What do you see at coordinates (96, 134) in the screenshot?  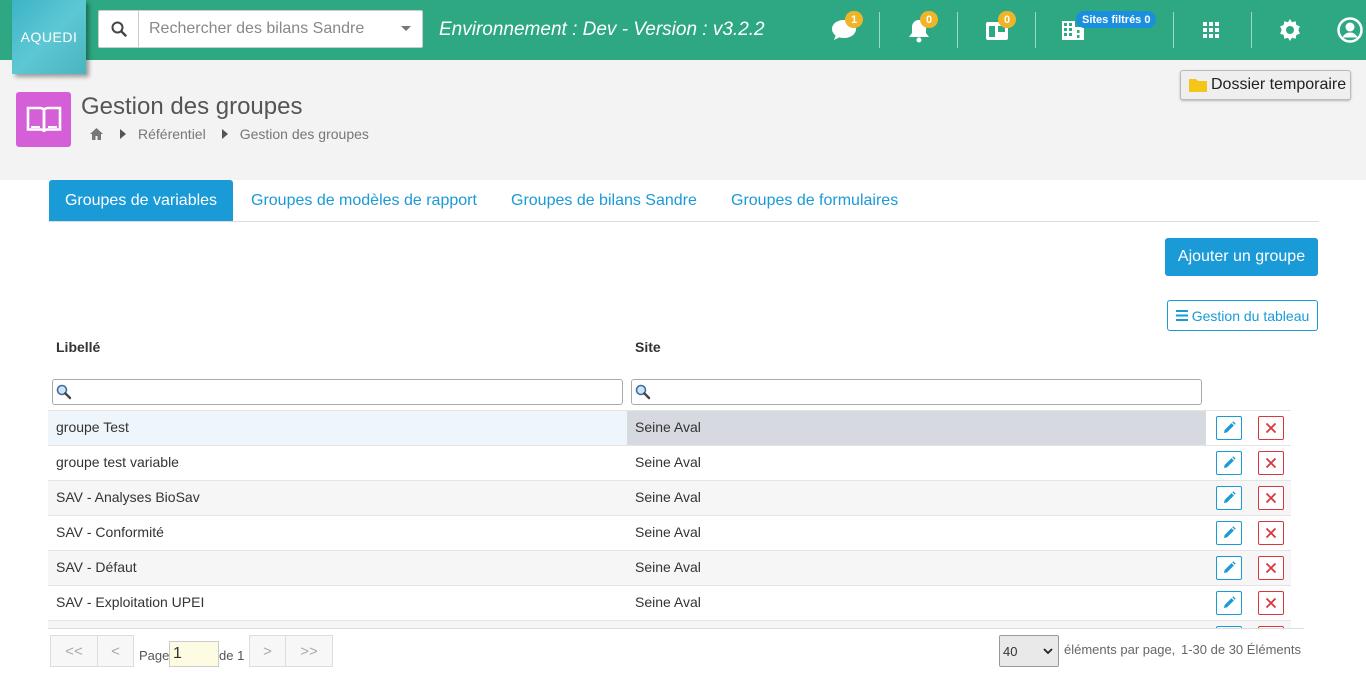 I see `home-icon` at bounding box center [96, 134].